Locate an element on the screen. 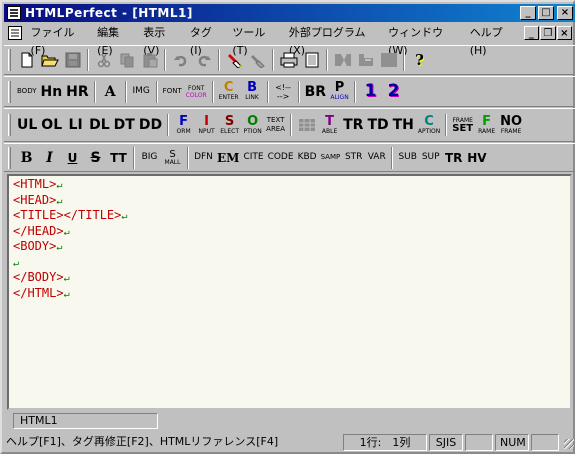 The image size is (575, 454). paste-icon is located at coordinates (149, 60).